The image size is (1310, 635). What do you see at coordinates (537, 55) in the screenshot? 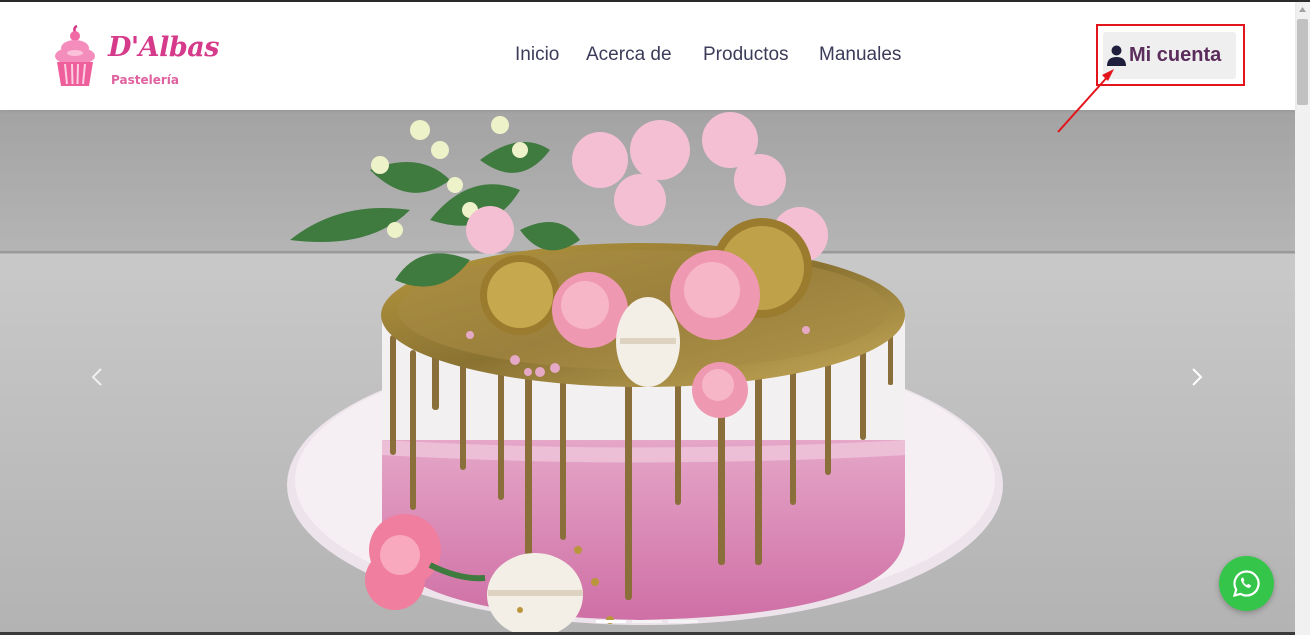
I see `nav-inicio: Inicio` at bounding box center [537, 55].